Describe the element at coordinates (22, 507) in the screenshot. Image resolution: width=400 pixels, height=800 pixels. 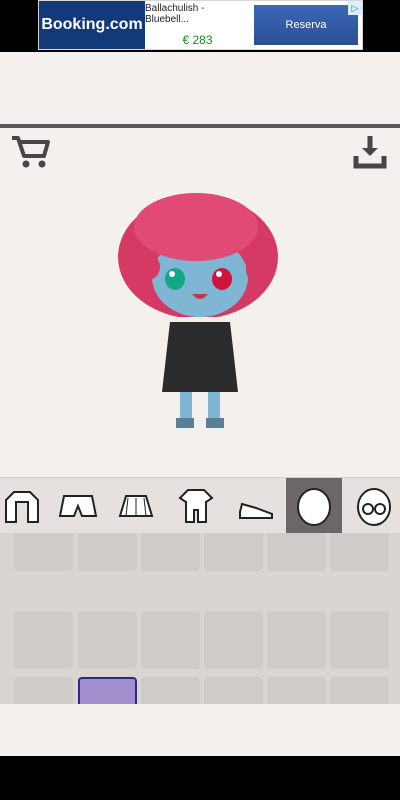
I see `jacket-icon` at that location.